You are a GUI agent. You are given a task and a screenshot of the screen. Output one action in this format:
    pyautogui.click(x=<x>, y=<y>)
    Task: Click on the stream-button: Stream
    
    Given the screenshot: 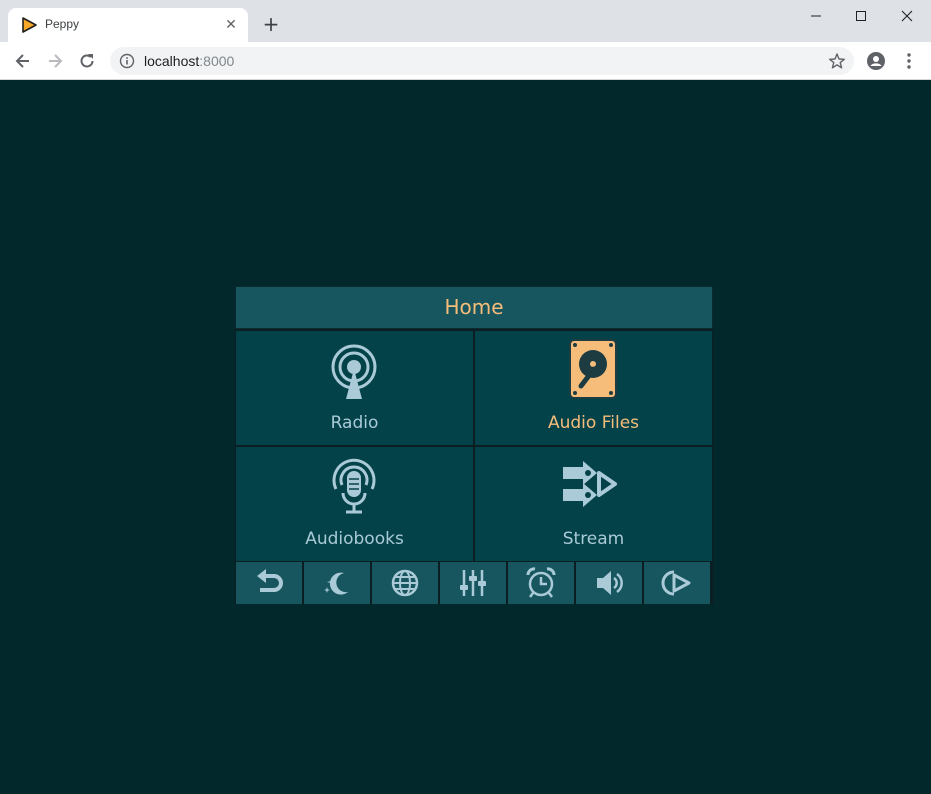 What is the action you would take?
    pyautogui.click(x=593, y=504)
    